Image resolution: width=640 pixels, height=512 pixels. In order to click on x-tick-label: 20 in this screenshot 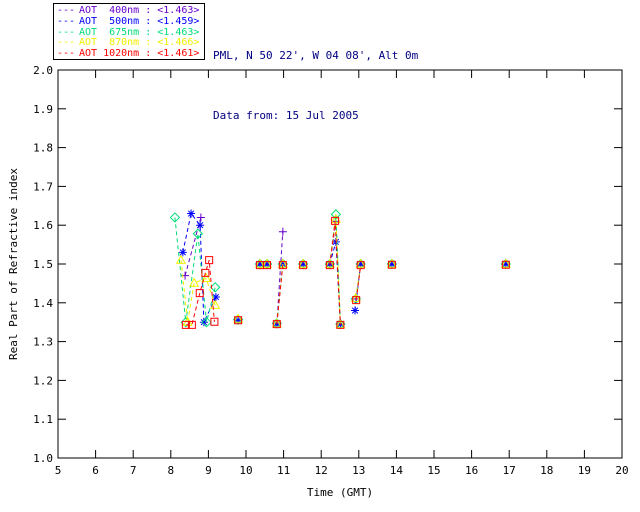, I will do `click(621, 470)`.